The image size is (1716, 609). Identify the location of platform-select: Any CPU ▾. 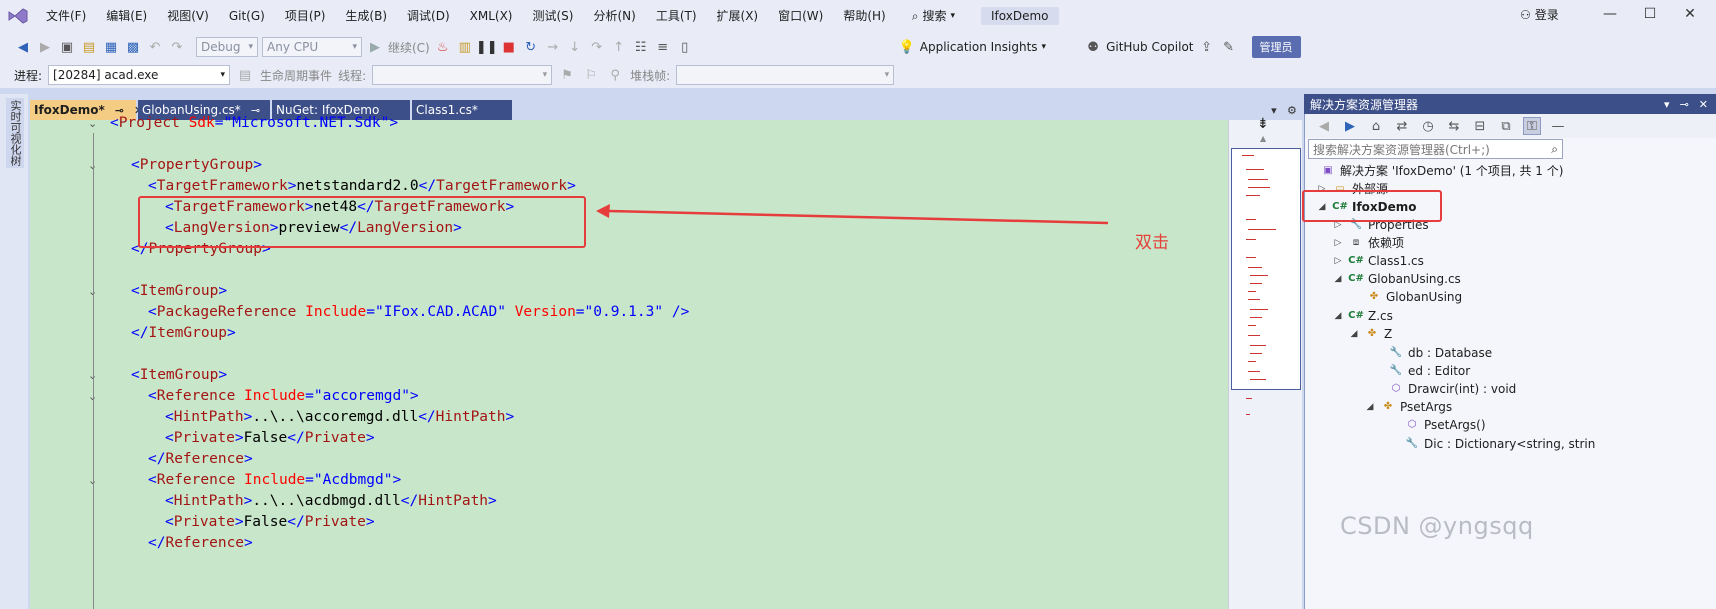
(312, 47).